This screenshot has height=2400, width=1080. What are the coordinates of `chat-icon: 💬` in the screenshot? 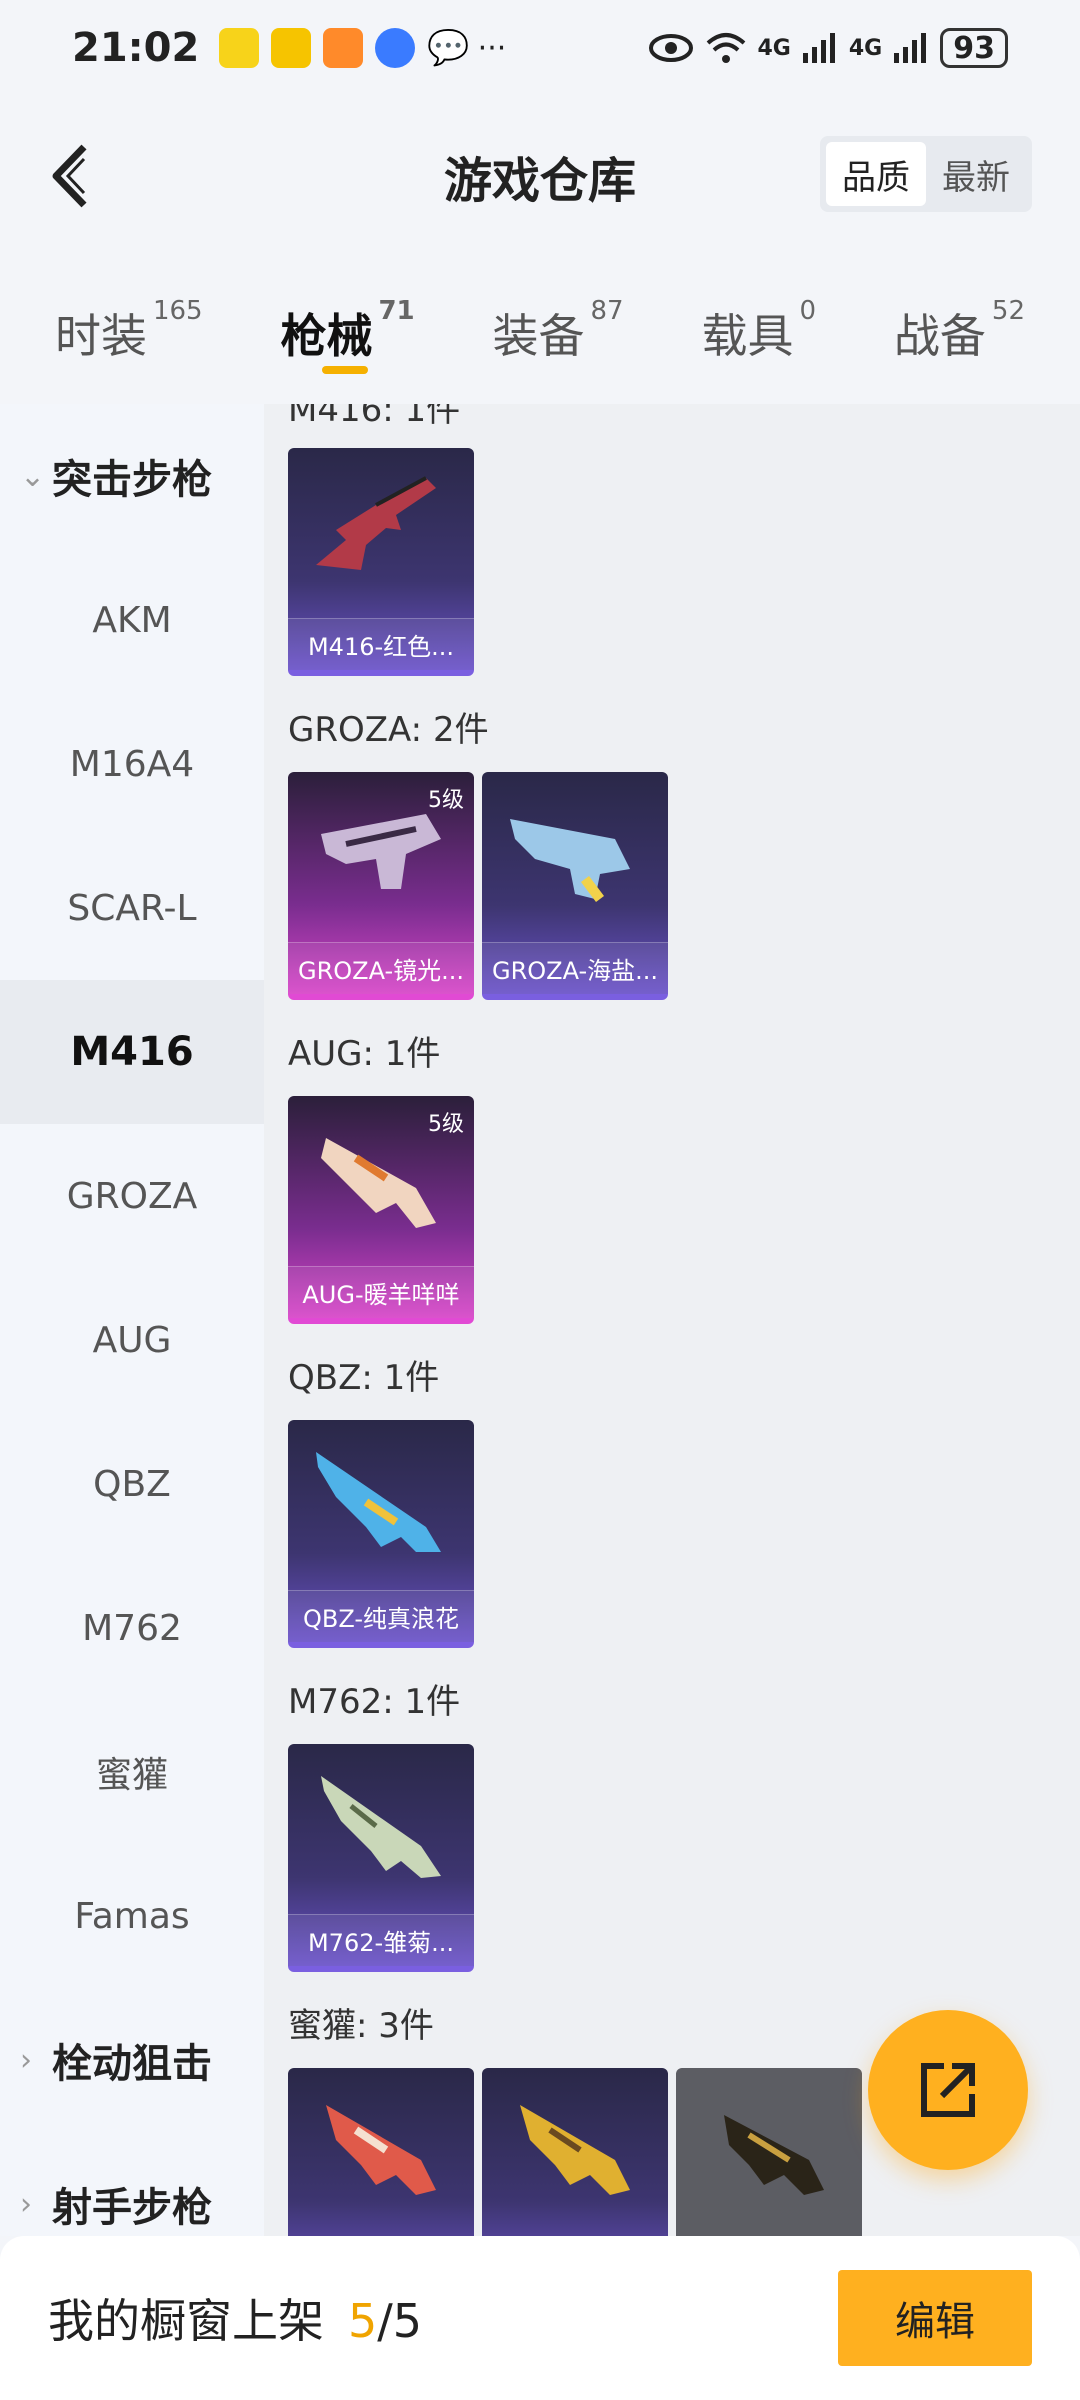 It's located at (448, 48).